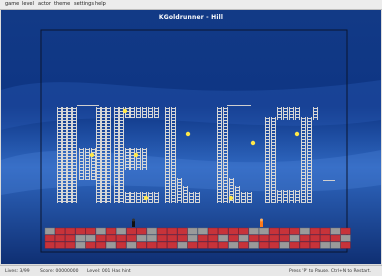 The height and width of the screenshot is (276, 382). I want to click on menu-item-theme: theme, so click(62, 4).